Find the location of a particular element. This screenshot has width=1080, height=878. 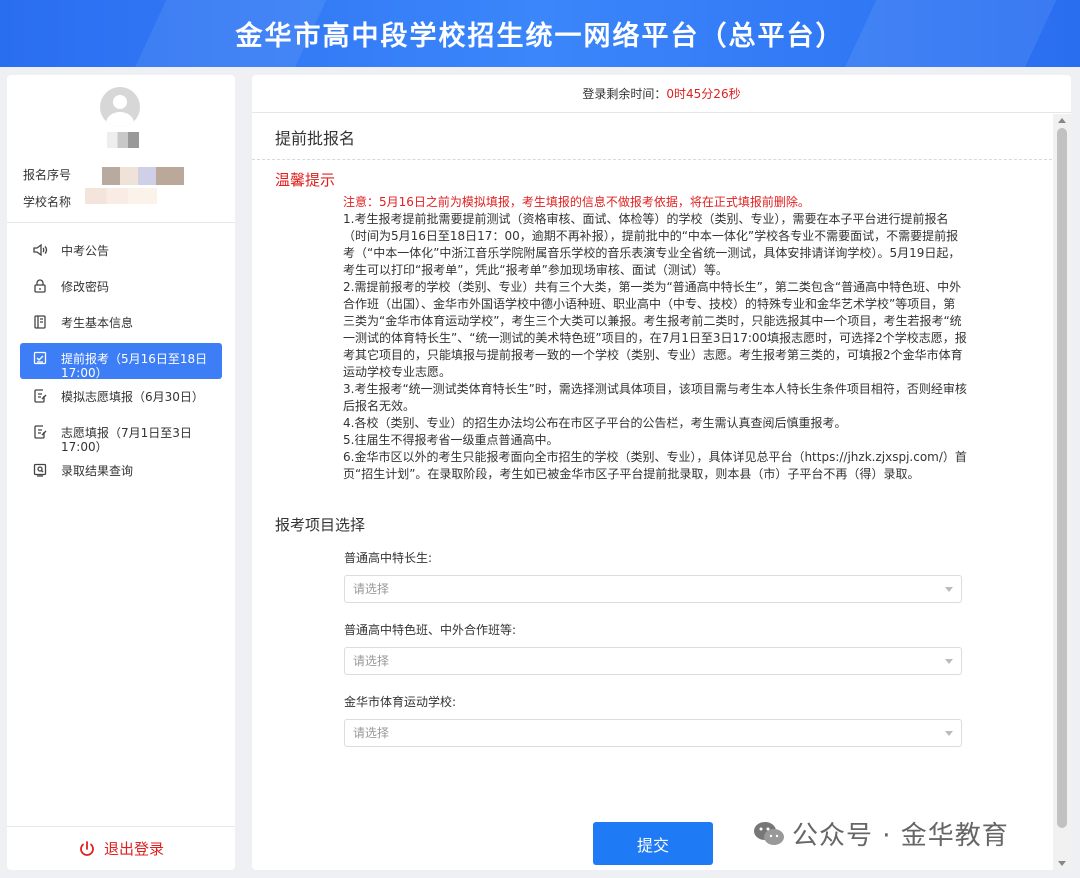

reg-no-label: 报名序号 is located at coordinates (47, 175).